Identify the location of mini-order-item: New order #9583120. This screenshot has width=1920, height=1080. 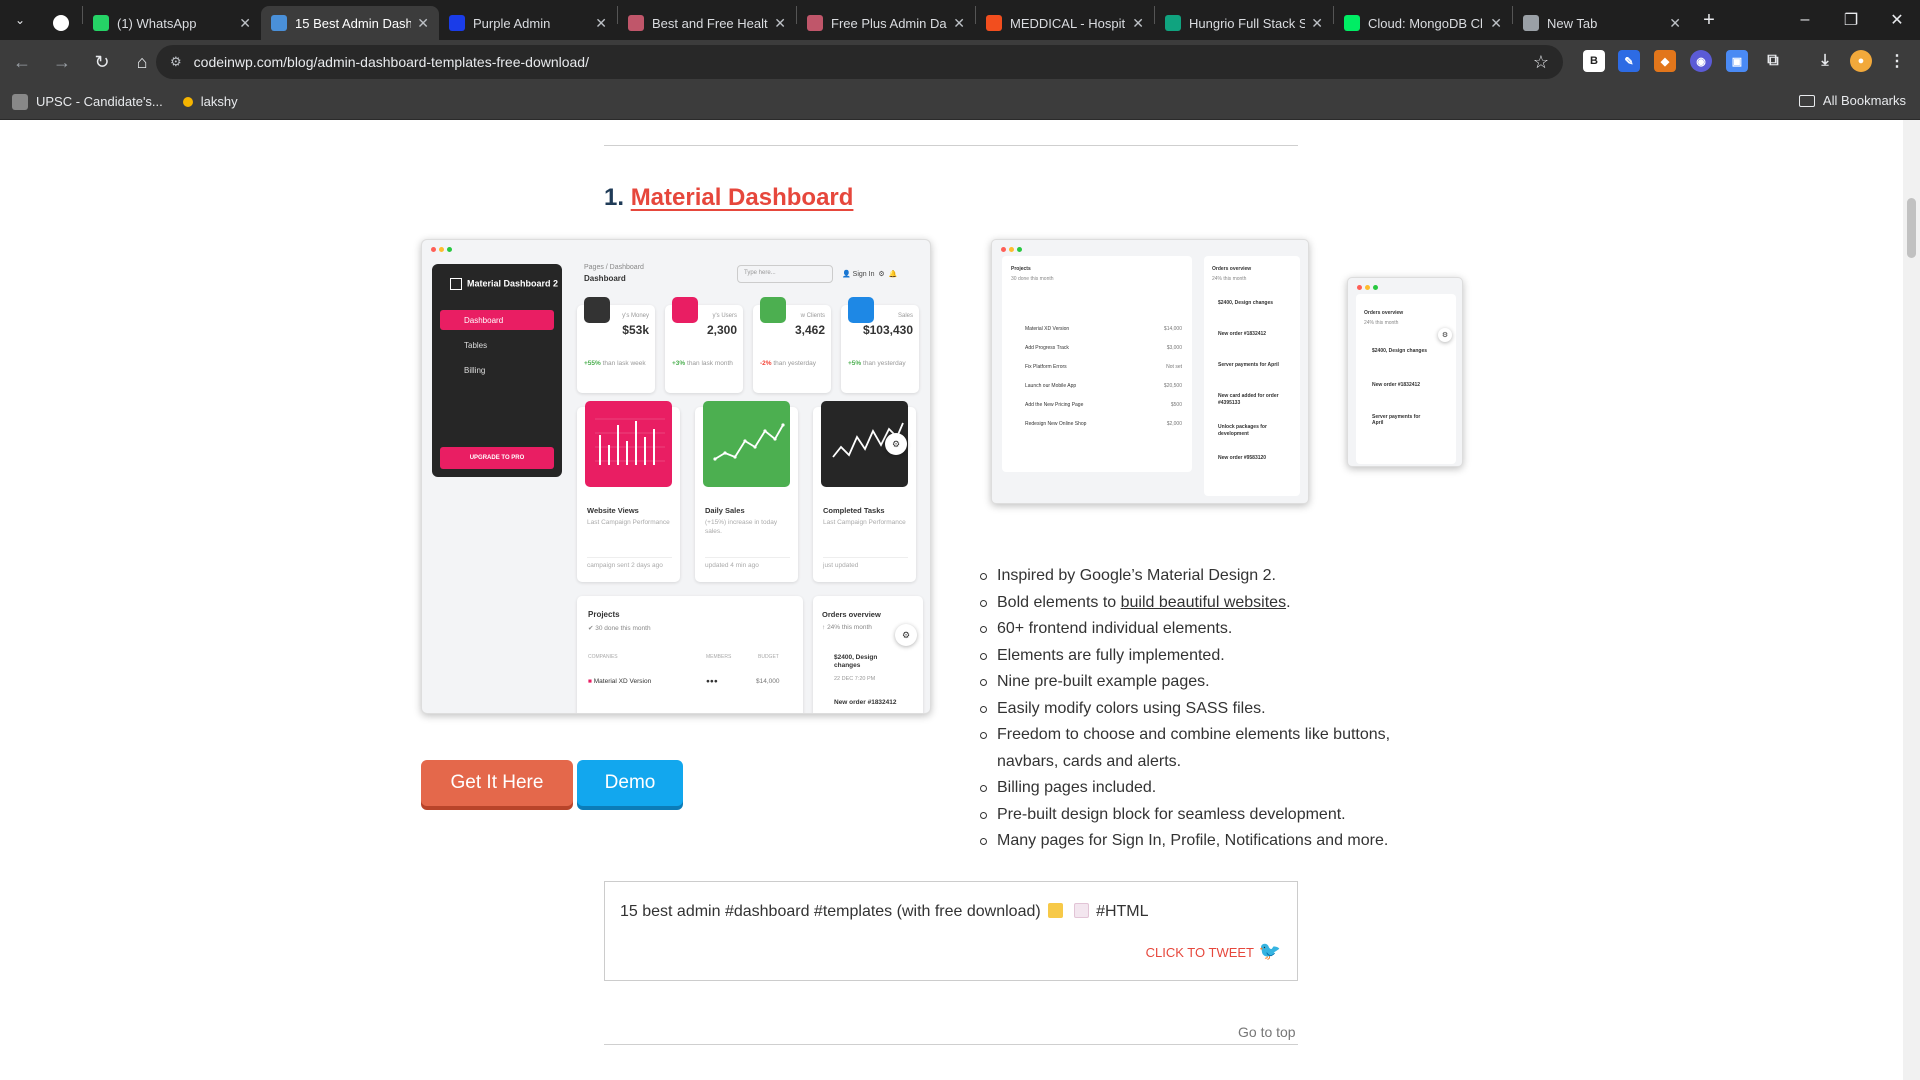
(1242, 458).